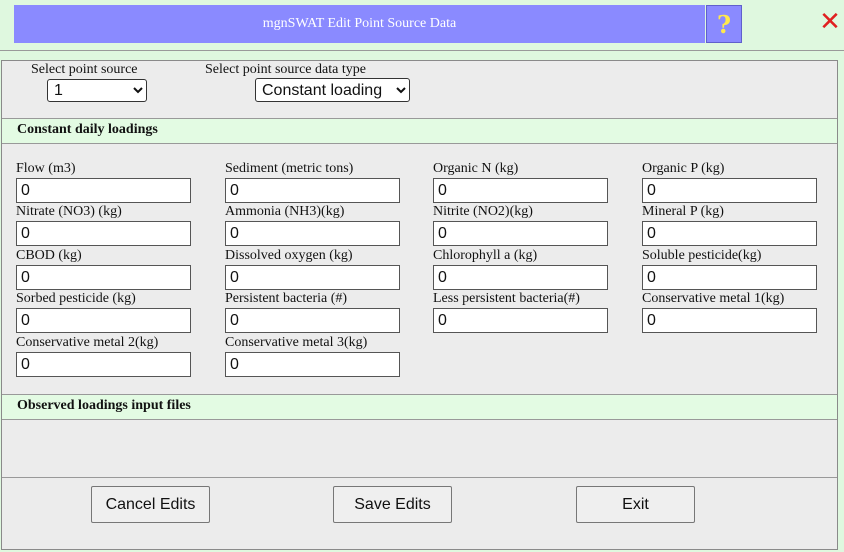 The image size is (844, 552). I want to click on field-chlorophyll-a: Chlorophyll a (kg), so click(520, 269).